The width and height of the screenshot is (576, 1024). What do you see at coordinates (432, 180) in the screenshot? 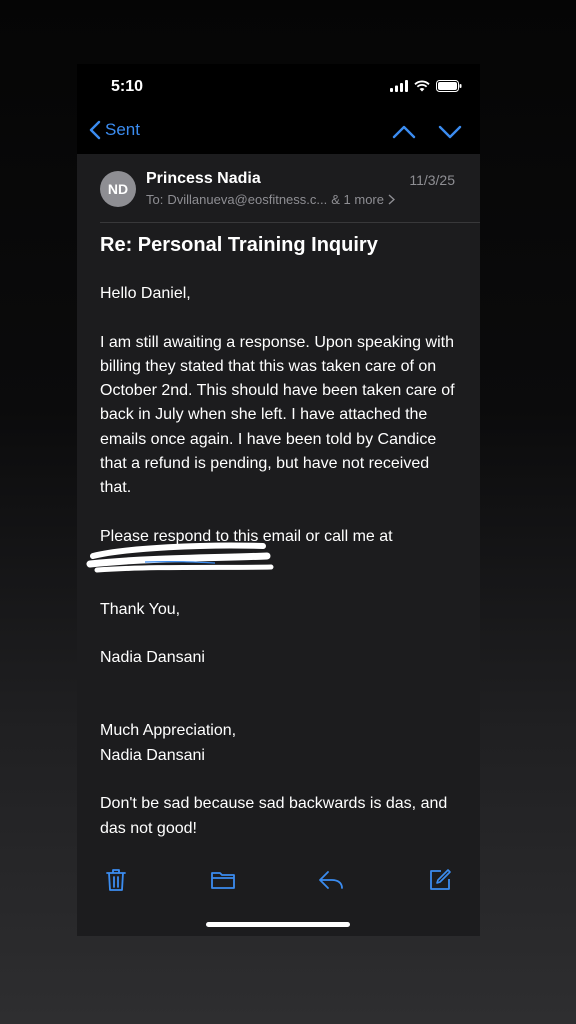
I see `message-date: 11/3/25` at bounding box center [432, 180].